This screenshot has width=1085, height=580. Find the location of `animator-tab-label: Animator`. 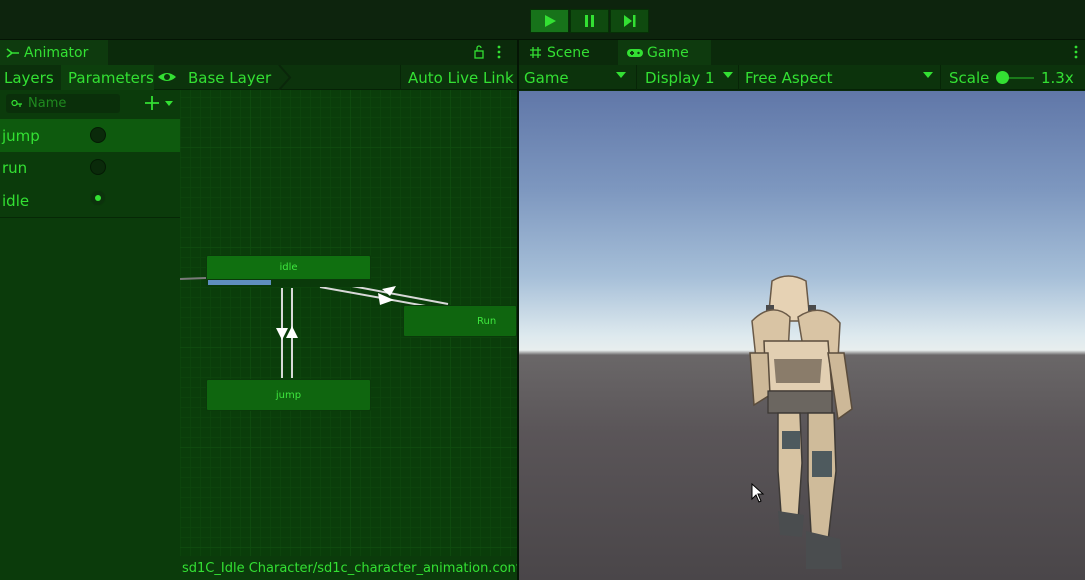

animator-tab-label: Animator is located at coordinates (56, 52).